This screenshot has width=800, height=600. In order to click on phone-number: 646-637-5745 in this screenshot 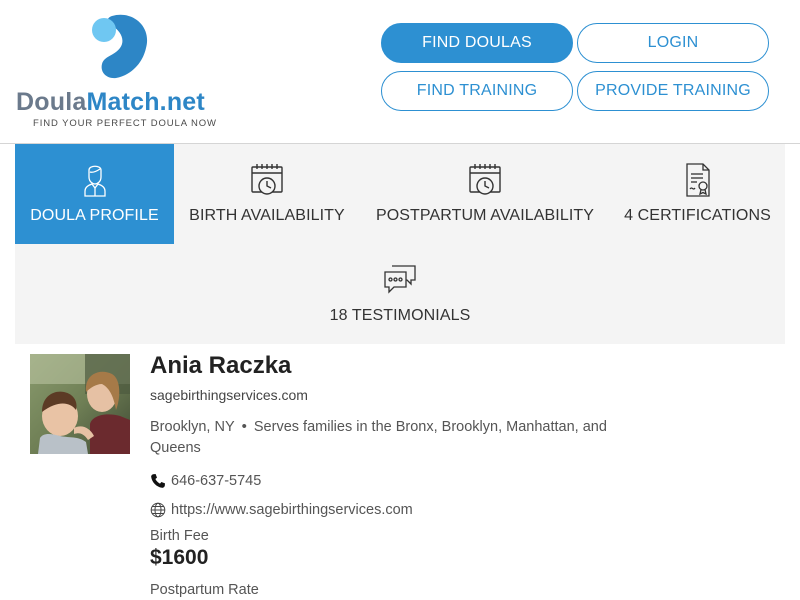, I will do `click(216, 481)`.